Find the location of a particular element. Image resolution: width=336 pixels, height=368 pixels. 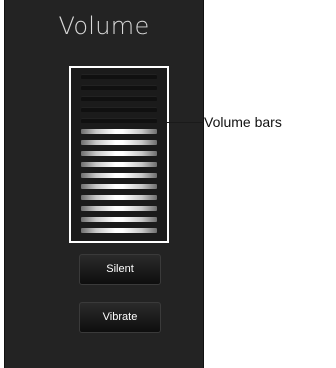

panel-title: Volume is located at coordinates (104, 26).